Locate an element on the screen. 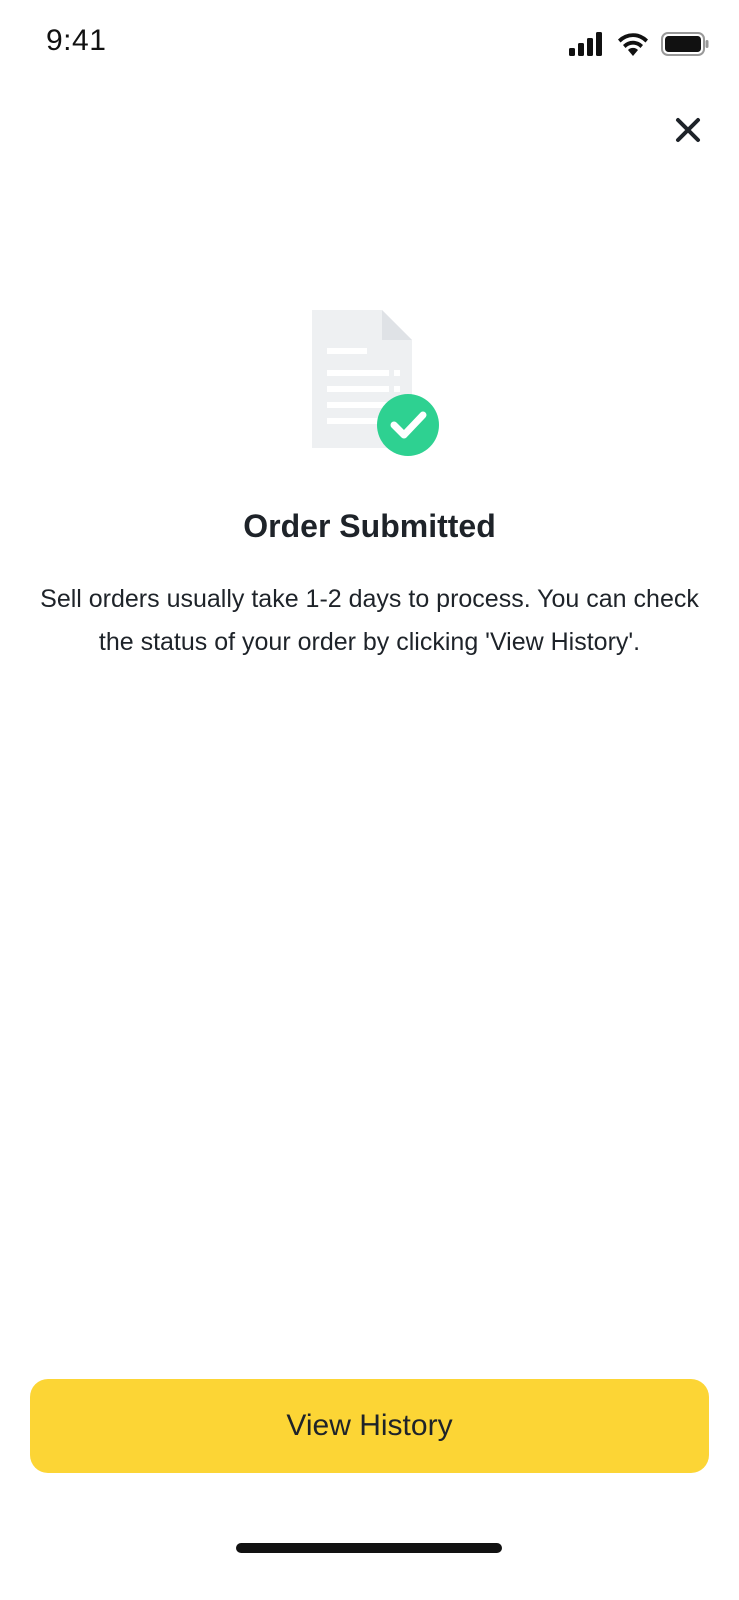 Image resolution: width=739 pixels, height=1600 pixels. document-check-icon is located at coordinates (375, 383).